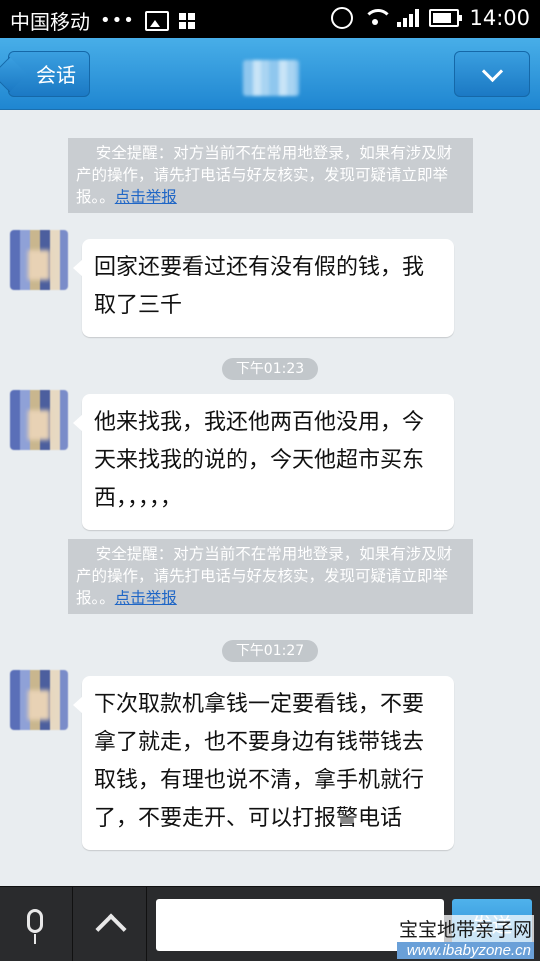 This screenshot has width=540, height=961. Describe the element at coordinates (259, 286) in the screenshot. I see `message-text: 回家还要看过还有没有假的钱，我取了三千` at that location.